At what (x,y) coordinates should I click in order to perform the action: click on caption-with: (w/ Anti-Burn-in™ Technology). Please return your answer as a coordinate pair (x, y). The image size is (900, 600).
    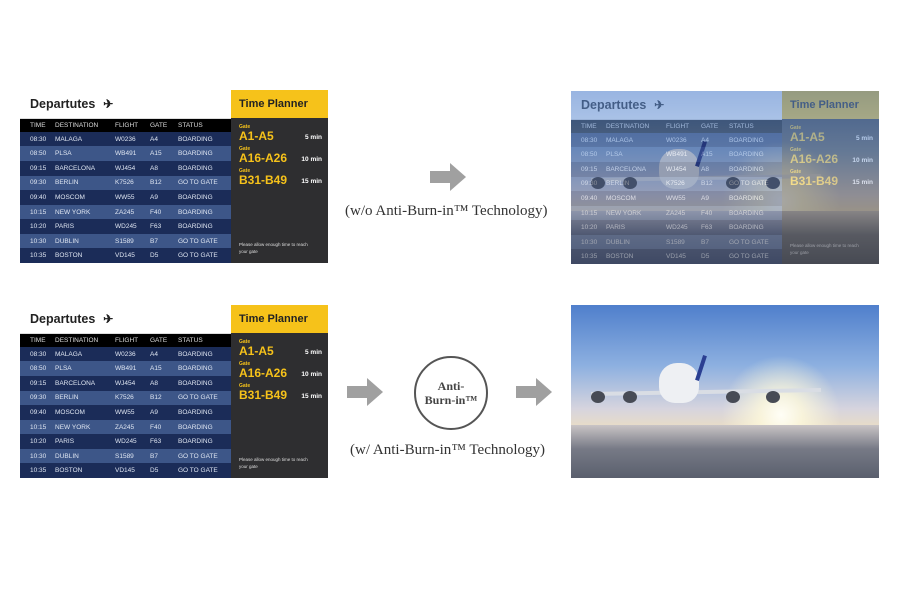
    Looking at the image, I should click on (448, 450).